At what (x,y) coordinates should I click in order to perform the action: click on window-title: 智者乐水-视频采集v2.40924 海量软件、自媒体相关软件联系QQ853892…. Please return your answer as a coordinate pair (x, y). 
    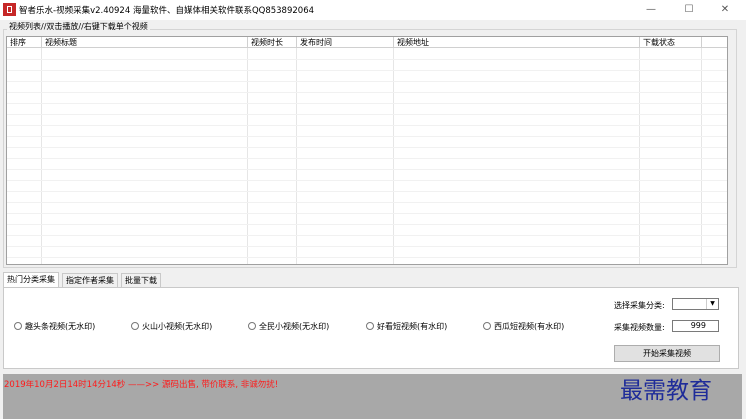
    Looking at the image, I should click on (167, 11).